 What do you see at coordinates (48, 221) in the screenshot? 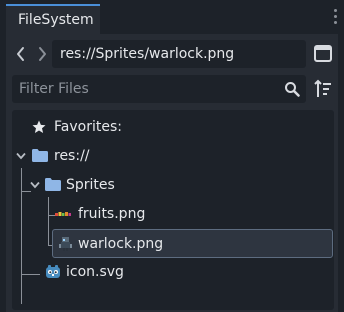
I see `tree-guide-line` at bounding box center [48, 221].